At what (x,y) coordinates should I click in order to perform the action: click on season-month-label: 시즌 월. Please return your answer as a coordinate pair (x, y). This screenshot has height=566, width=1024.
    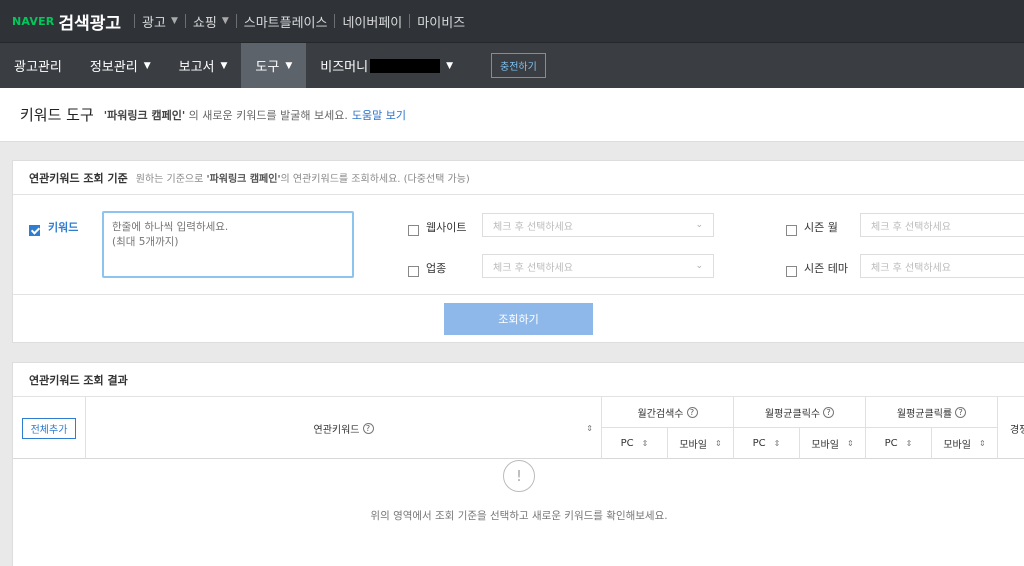
    Looking at the image, I should click on (821, 227).